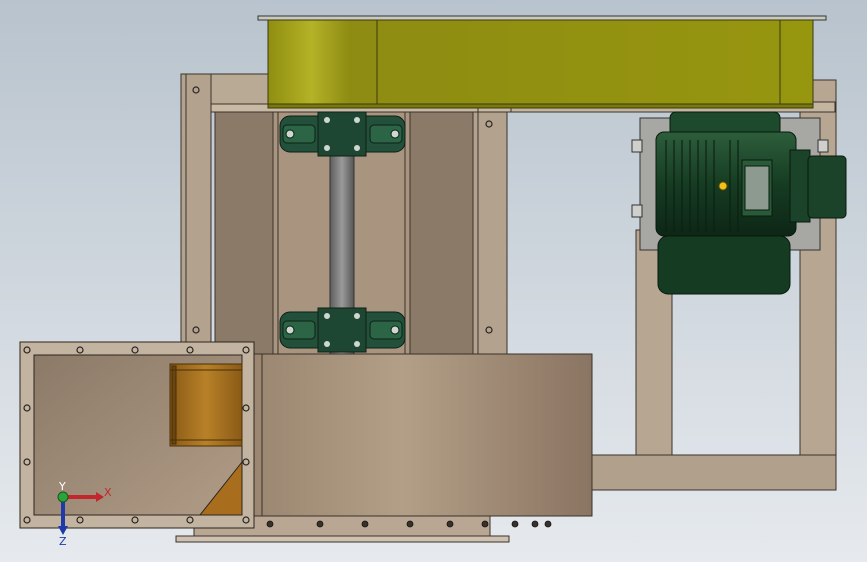 The width and height of the screenshot is (867, 566). I want to click on damper-blade, so click(206, 405).